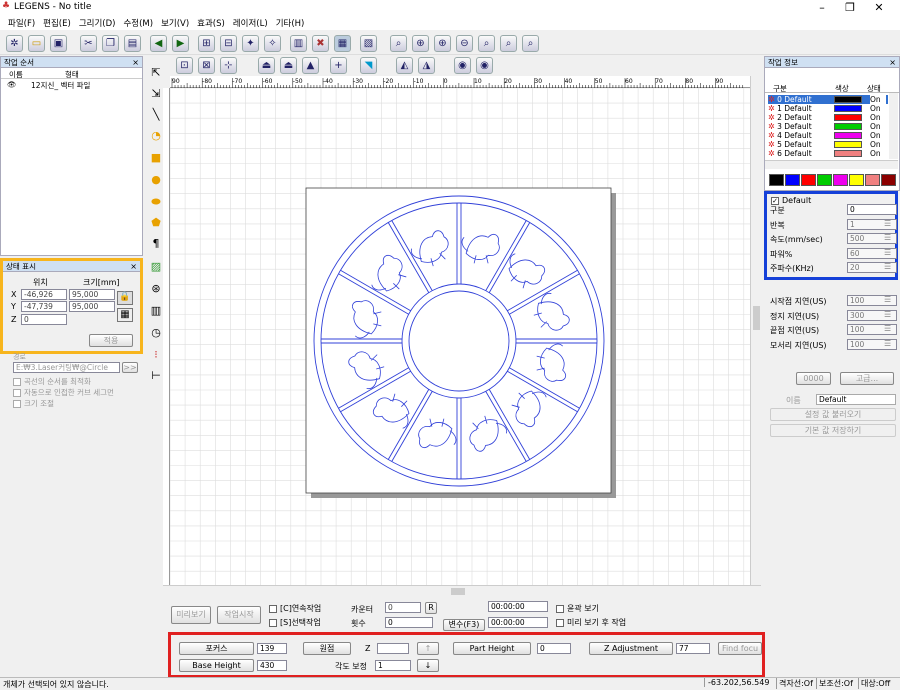  I want to click on layer-row: ✲ 2 Default On, so click(828, 117).